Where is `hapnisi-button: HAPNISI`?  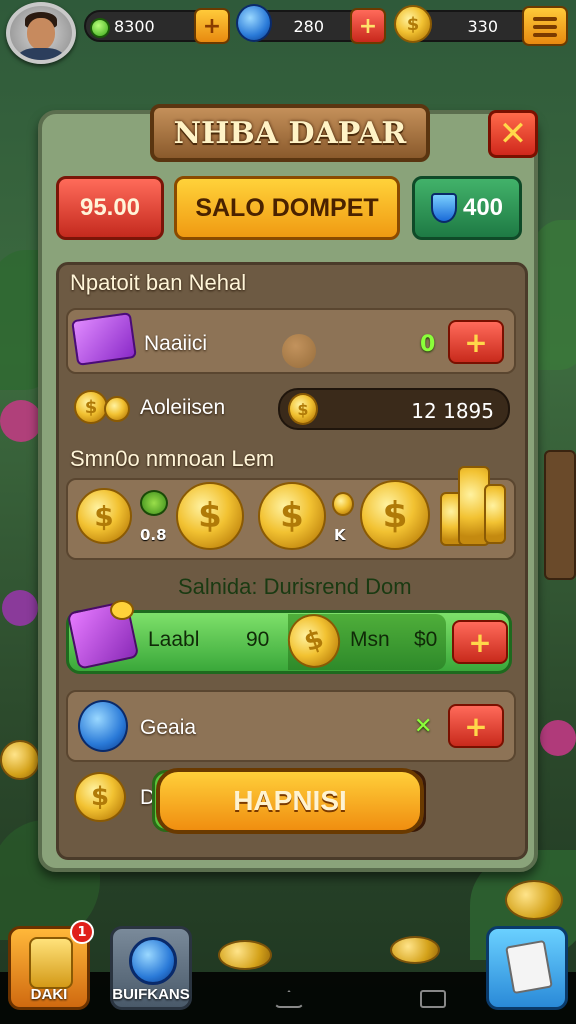 hapnisi-button: HAPNISI is located at coordinates (290, 801).